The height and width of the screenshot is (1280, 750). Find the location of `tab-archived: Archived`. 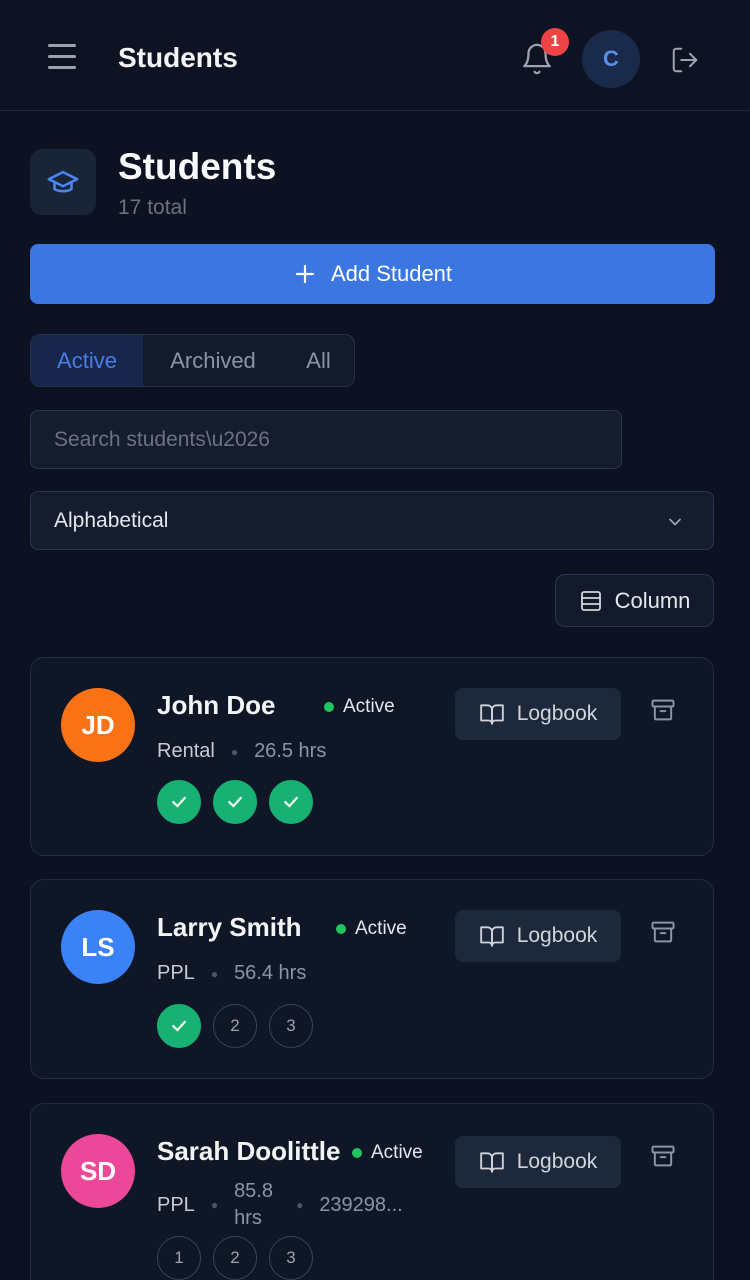

tab-archived: Archived is located at coordinates (213, 360).